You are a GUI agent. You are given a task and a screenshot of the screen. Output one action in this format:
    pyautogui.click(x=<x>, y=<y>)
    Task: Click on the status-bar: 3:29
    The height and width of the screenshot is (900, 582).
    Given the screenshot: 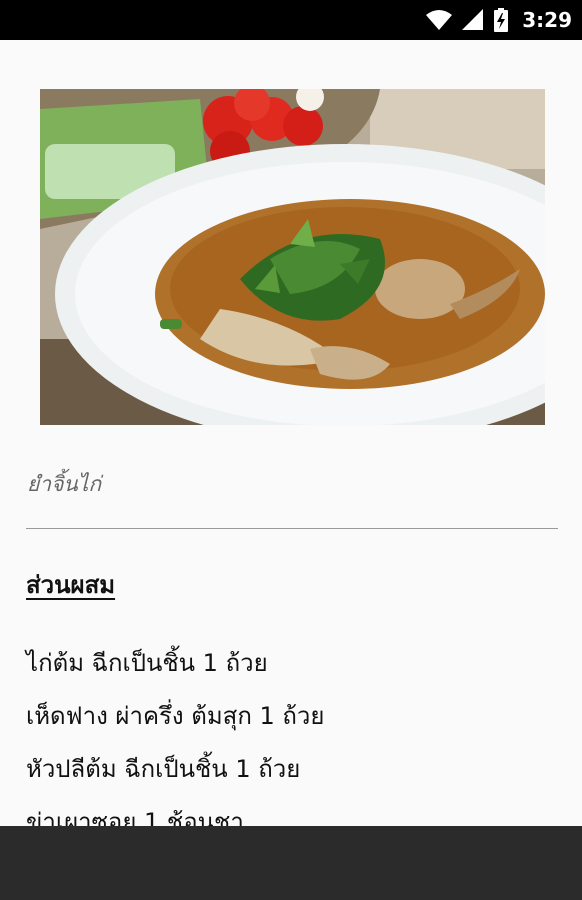 What is the action you would take?
    pyautogui.click(x=291, y=20)
    